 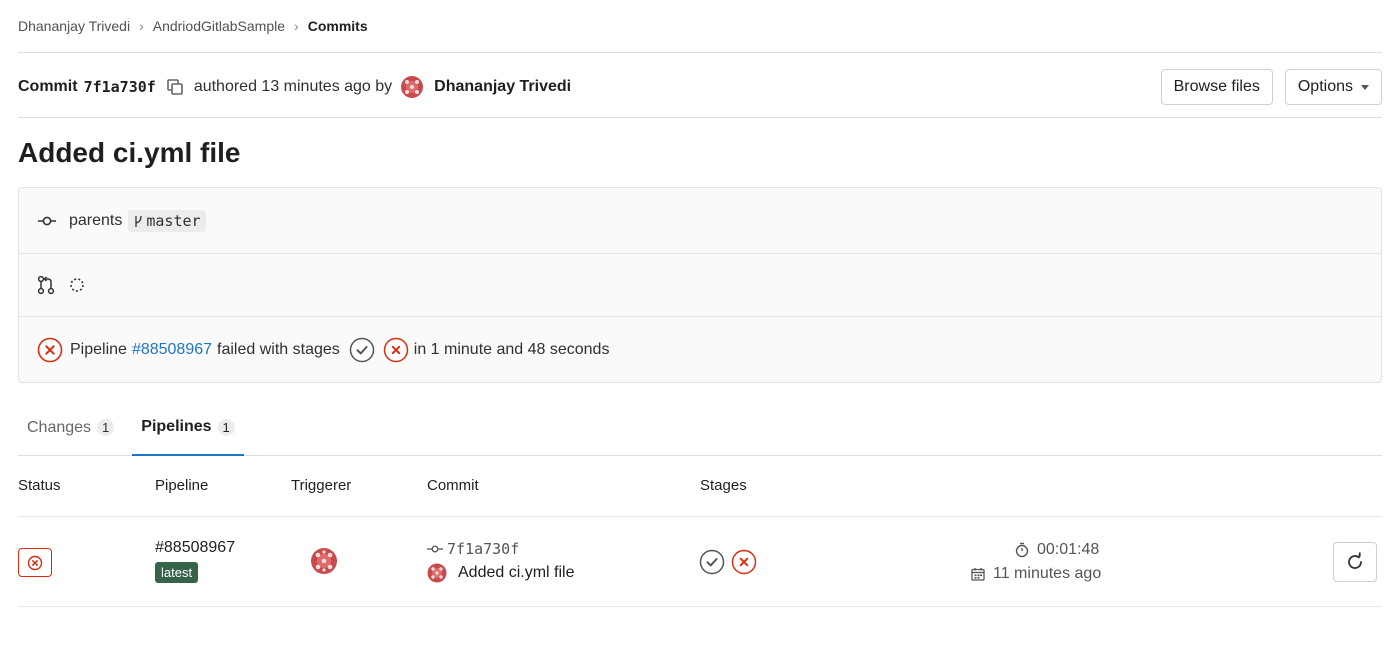 I want to click on retry-icon, so click(x=1355, y=560).